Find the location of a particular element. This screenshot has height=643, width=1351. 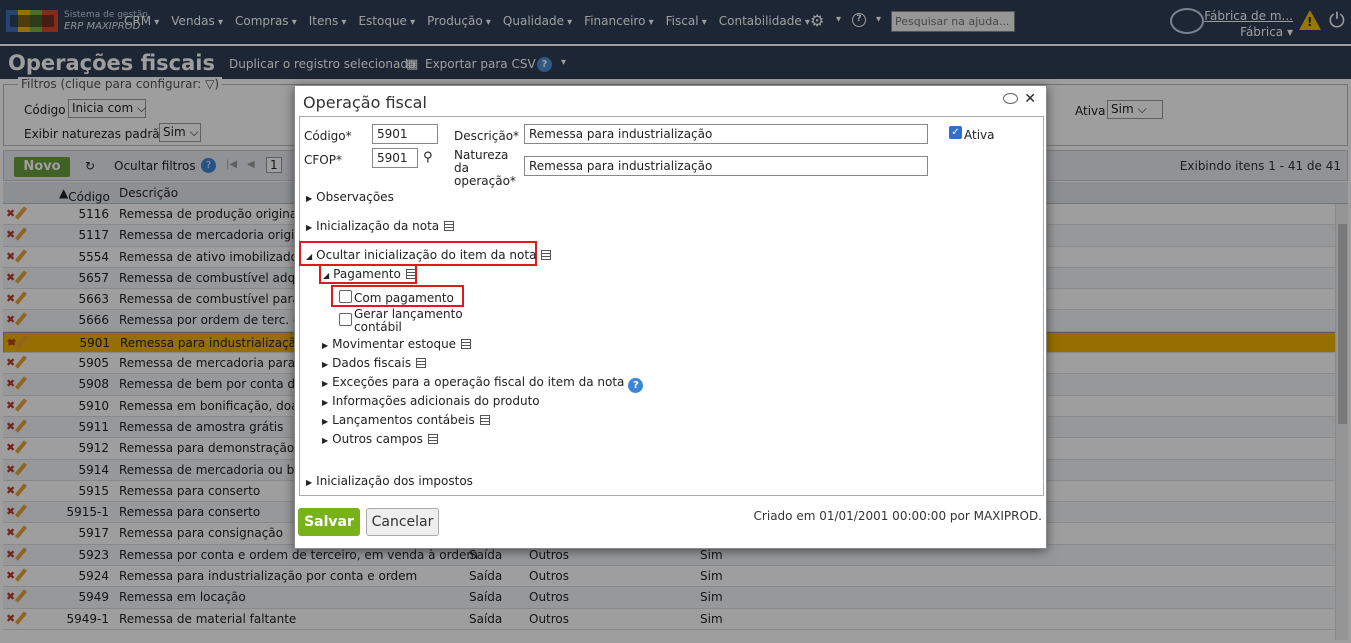

natureza-field is located at coordinates (726, 166).